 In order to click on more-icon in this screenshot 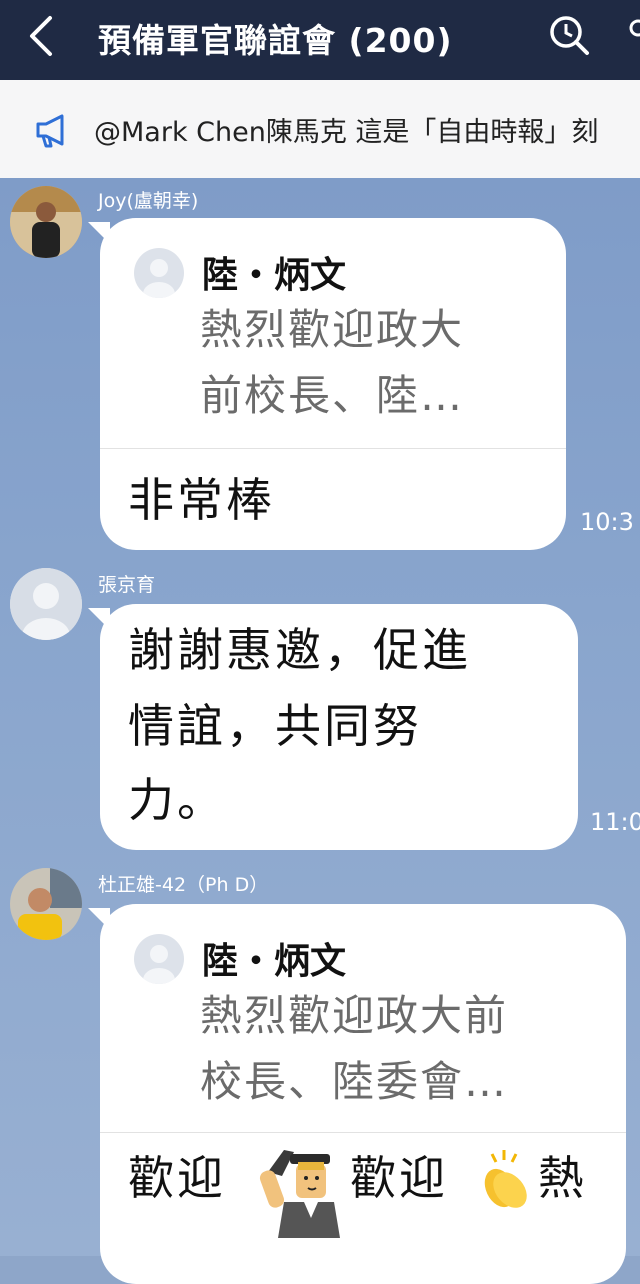, I will do `click(631, 35)`.